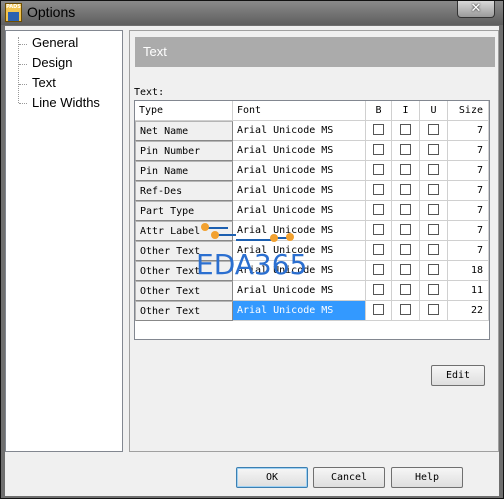  What do you see at coordinates (476, 9) in the screenshot?
I see `close-button: ✕` at bounding box center [476, 9].